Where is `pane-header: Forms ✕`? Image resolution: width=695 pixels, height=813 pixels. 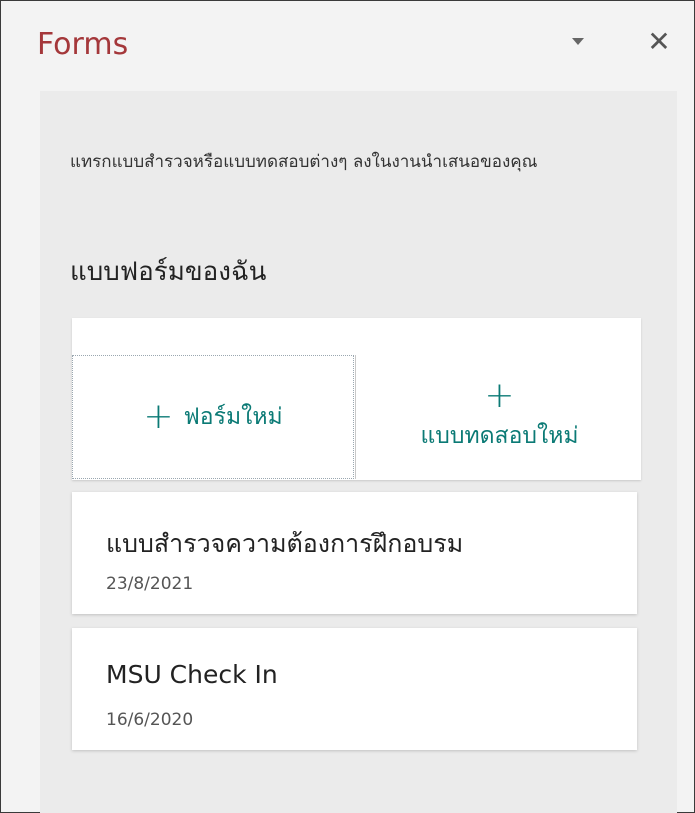 pane-header: Forms ✕ is located at coordinates (347, 46).